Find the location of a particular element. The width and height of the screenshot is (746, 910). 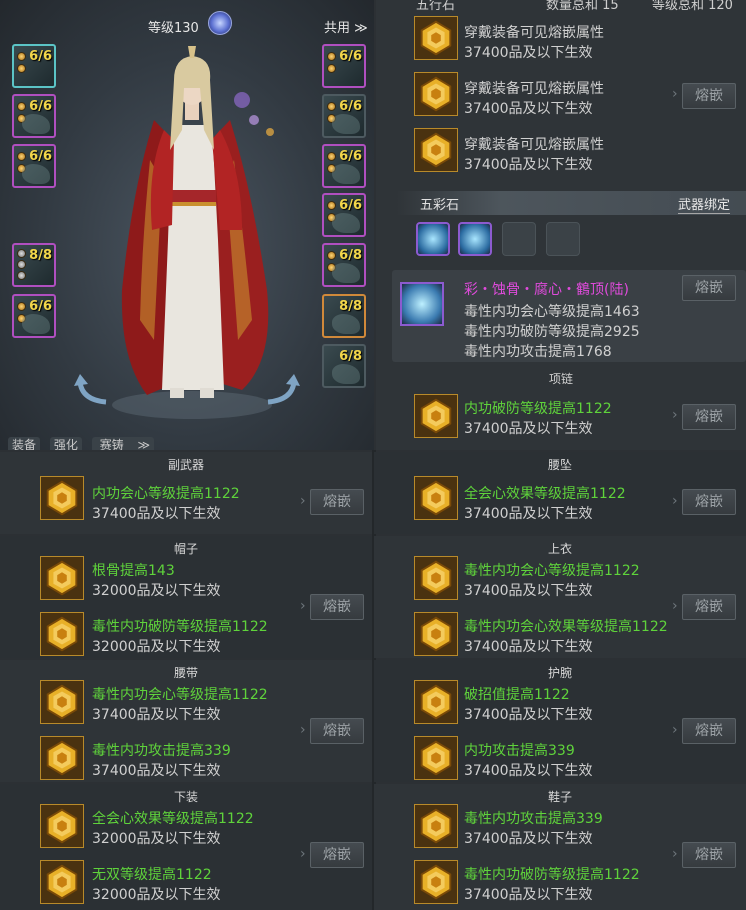

wuxing-header: 五行石 数量总和 15 等级总和 120 is located at coordinates (574, 6).